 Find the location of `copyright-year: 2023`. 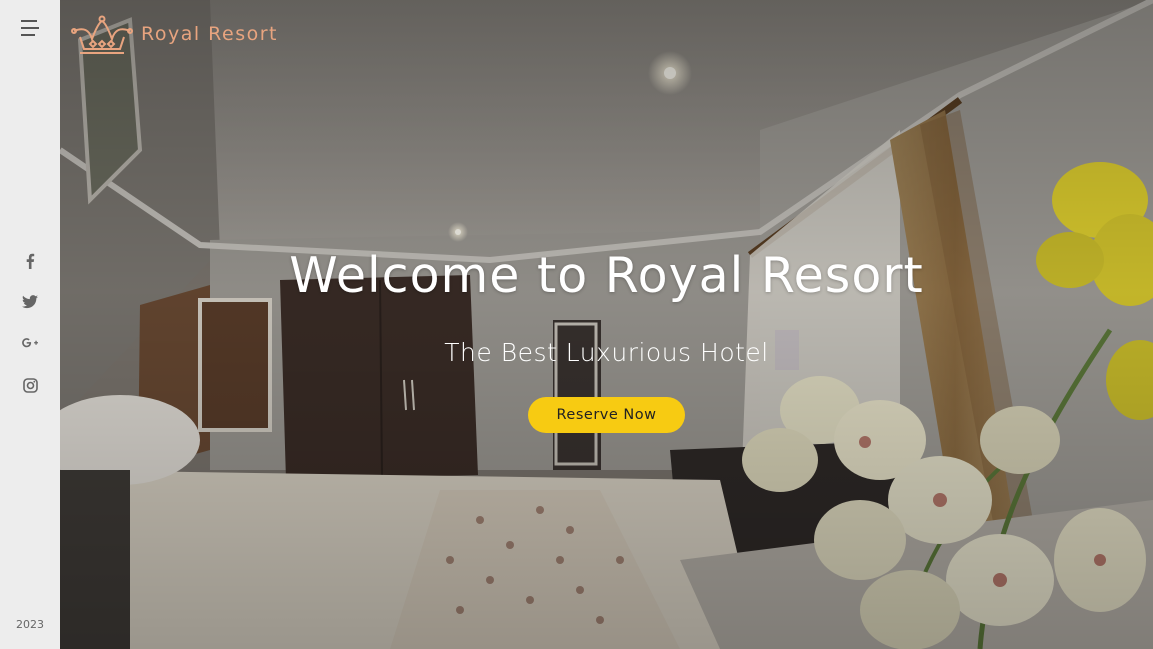

copyright-year: 2023 is located at coordinates (30, 624).